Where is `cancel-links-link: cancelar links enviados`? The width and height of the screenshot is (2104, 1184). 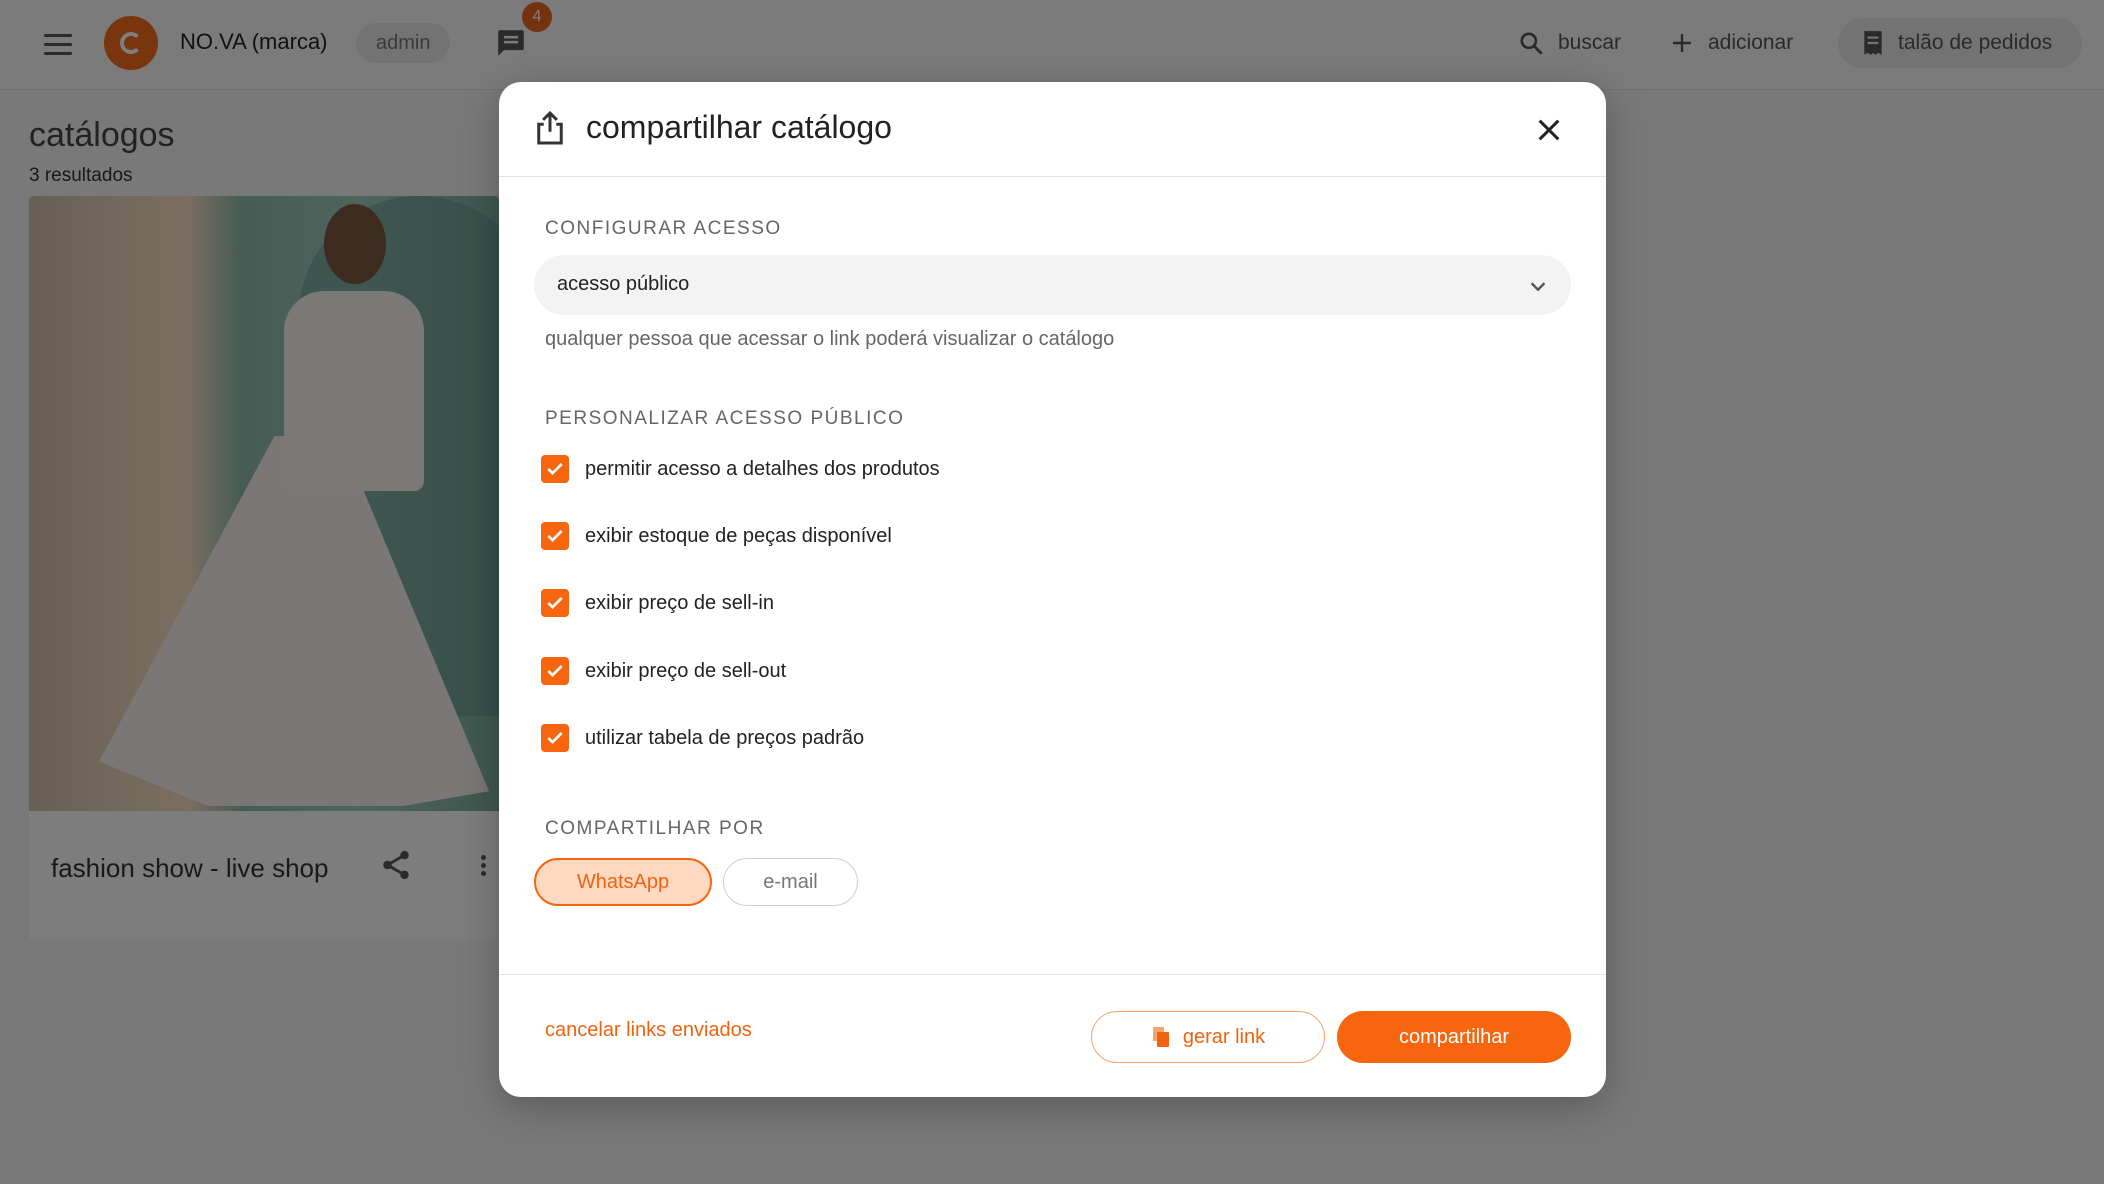 cancel-links-link: cancelar links enviados is located at coordinates (648, 1030).